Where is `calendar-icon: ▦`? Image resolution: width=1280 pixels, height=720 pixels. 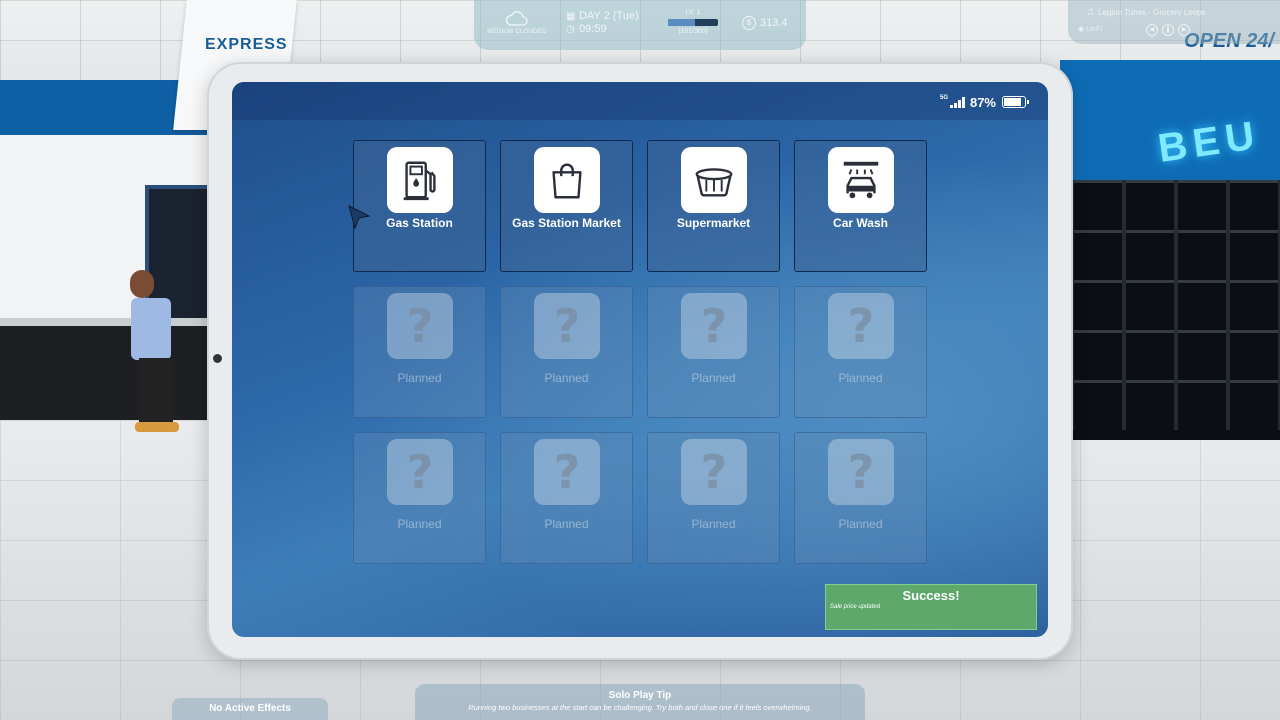
calendar-icon: ▦ is located at coordinates (571, 16).